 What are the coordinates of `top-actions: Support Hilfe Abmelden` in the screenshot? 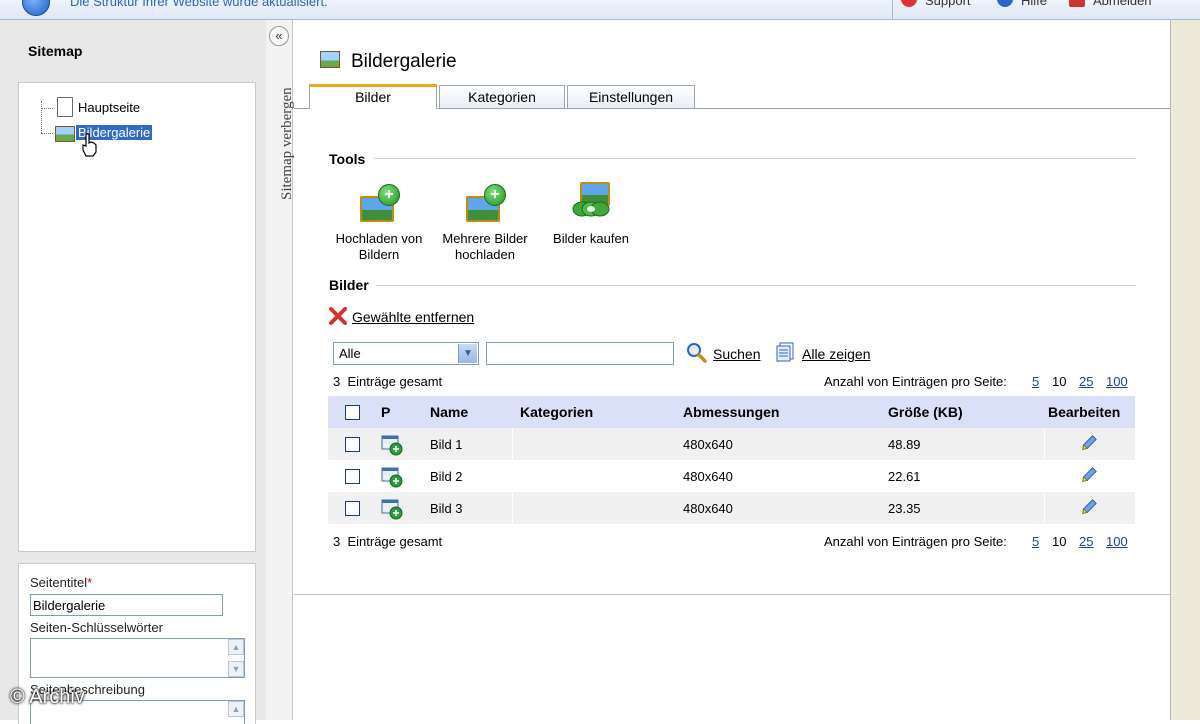 It's located at (1037, 9).